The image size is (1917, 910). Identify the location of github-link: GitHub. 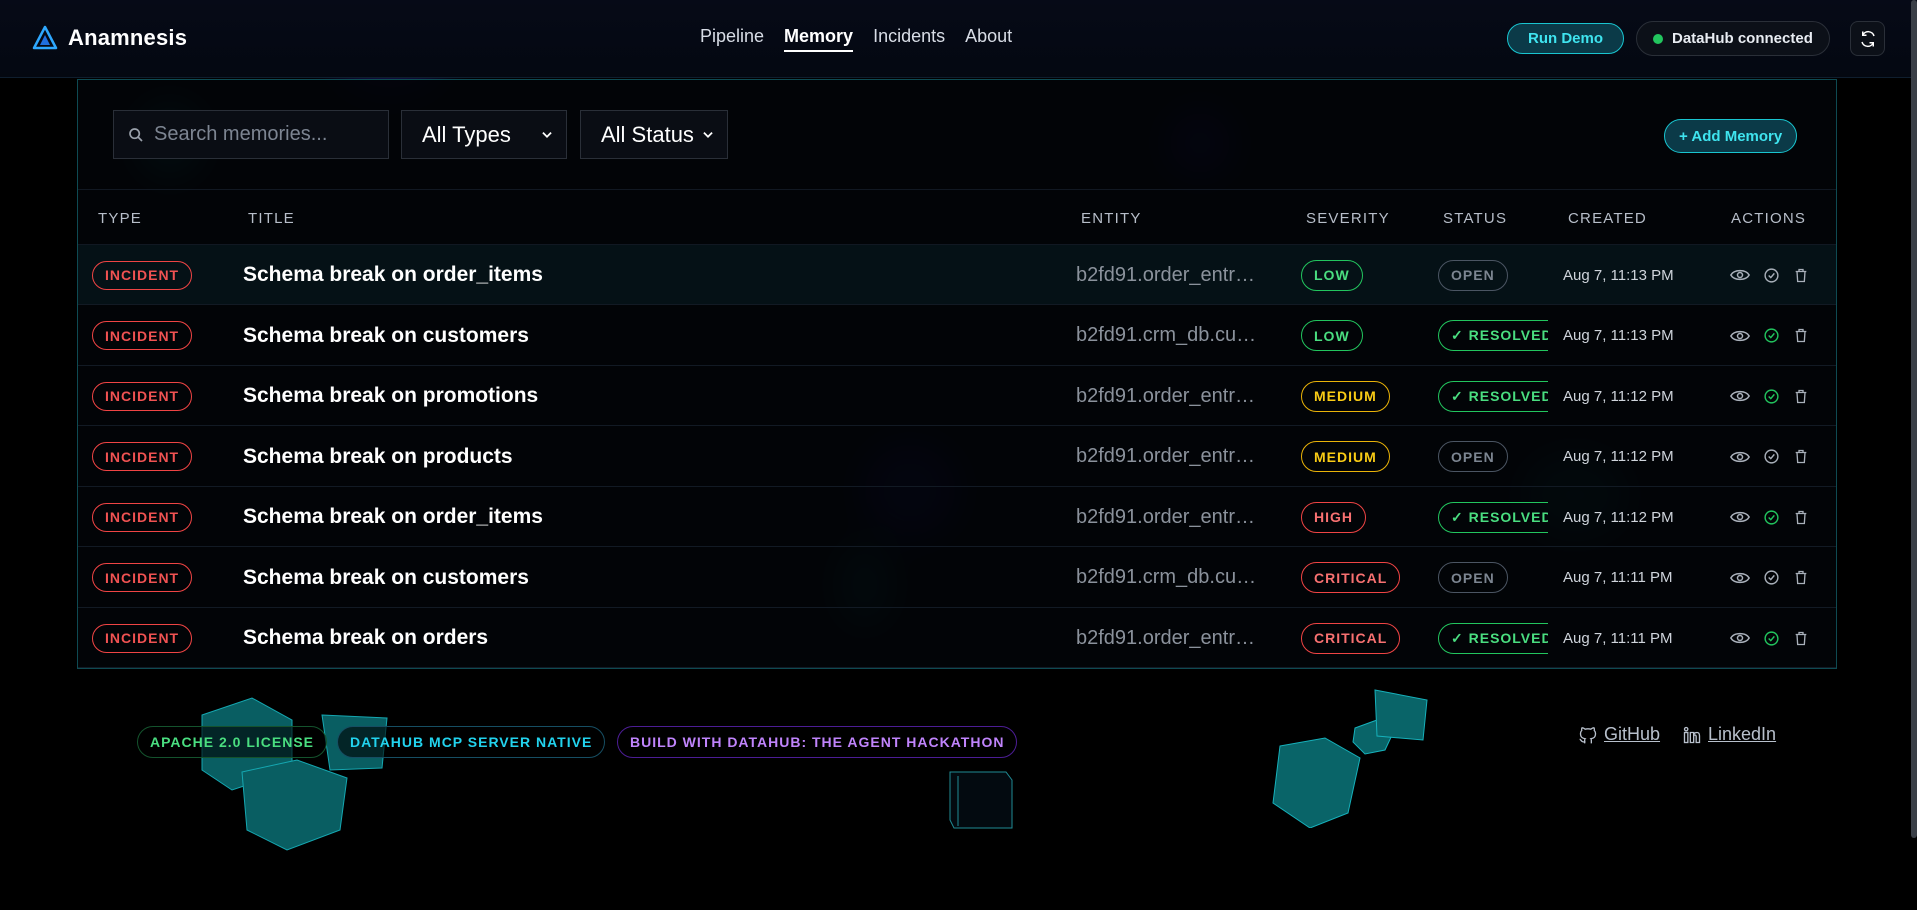
(1619, 734).